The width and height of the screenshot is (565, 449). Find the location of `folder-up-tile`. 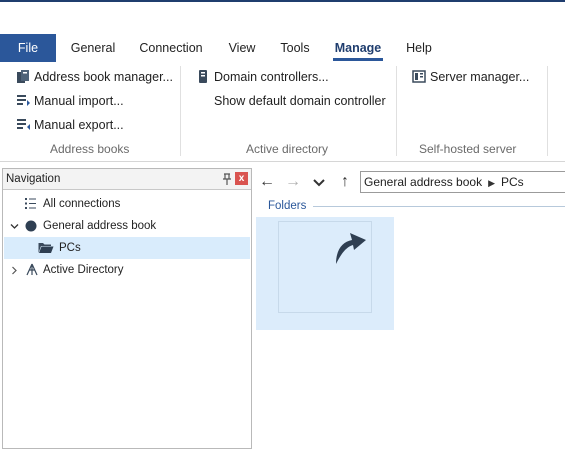

folder-up-tile is located at coordinates (325, 273).